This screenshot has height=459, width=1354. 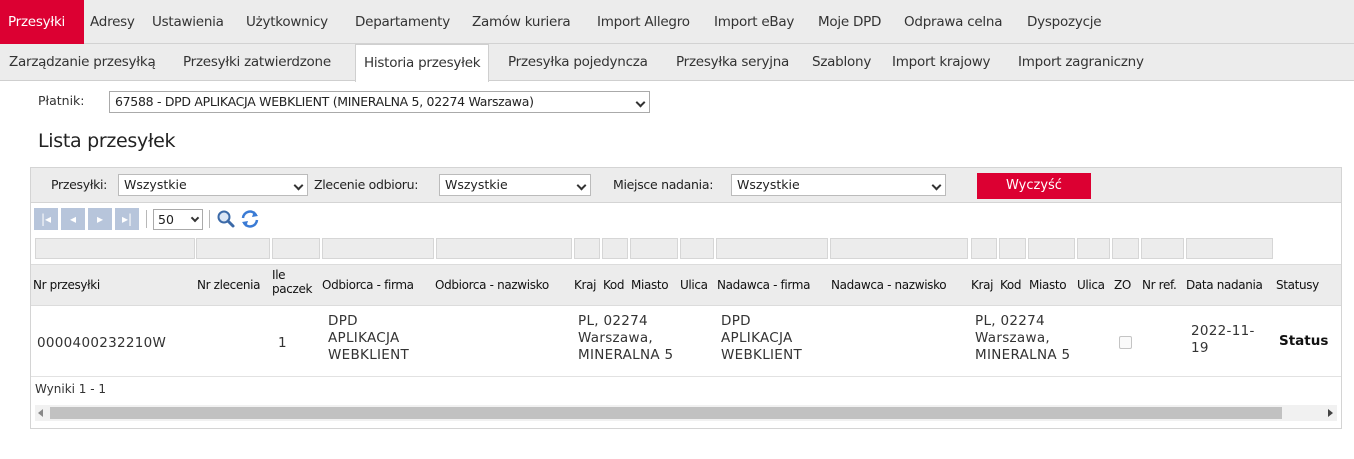 I want to click on filter-miasto-nadawcy, so click(x=1051, y=248).